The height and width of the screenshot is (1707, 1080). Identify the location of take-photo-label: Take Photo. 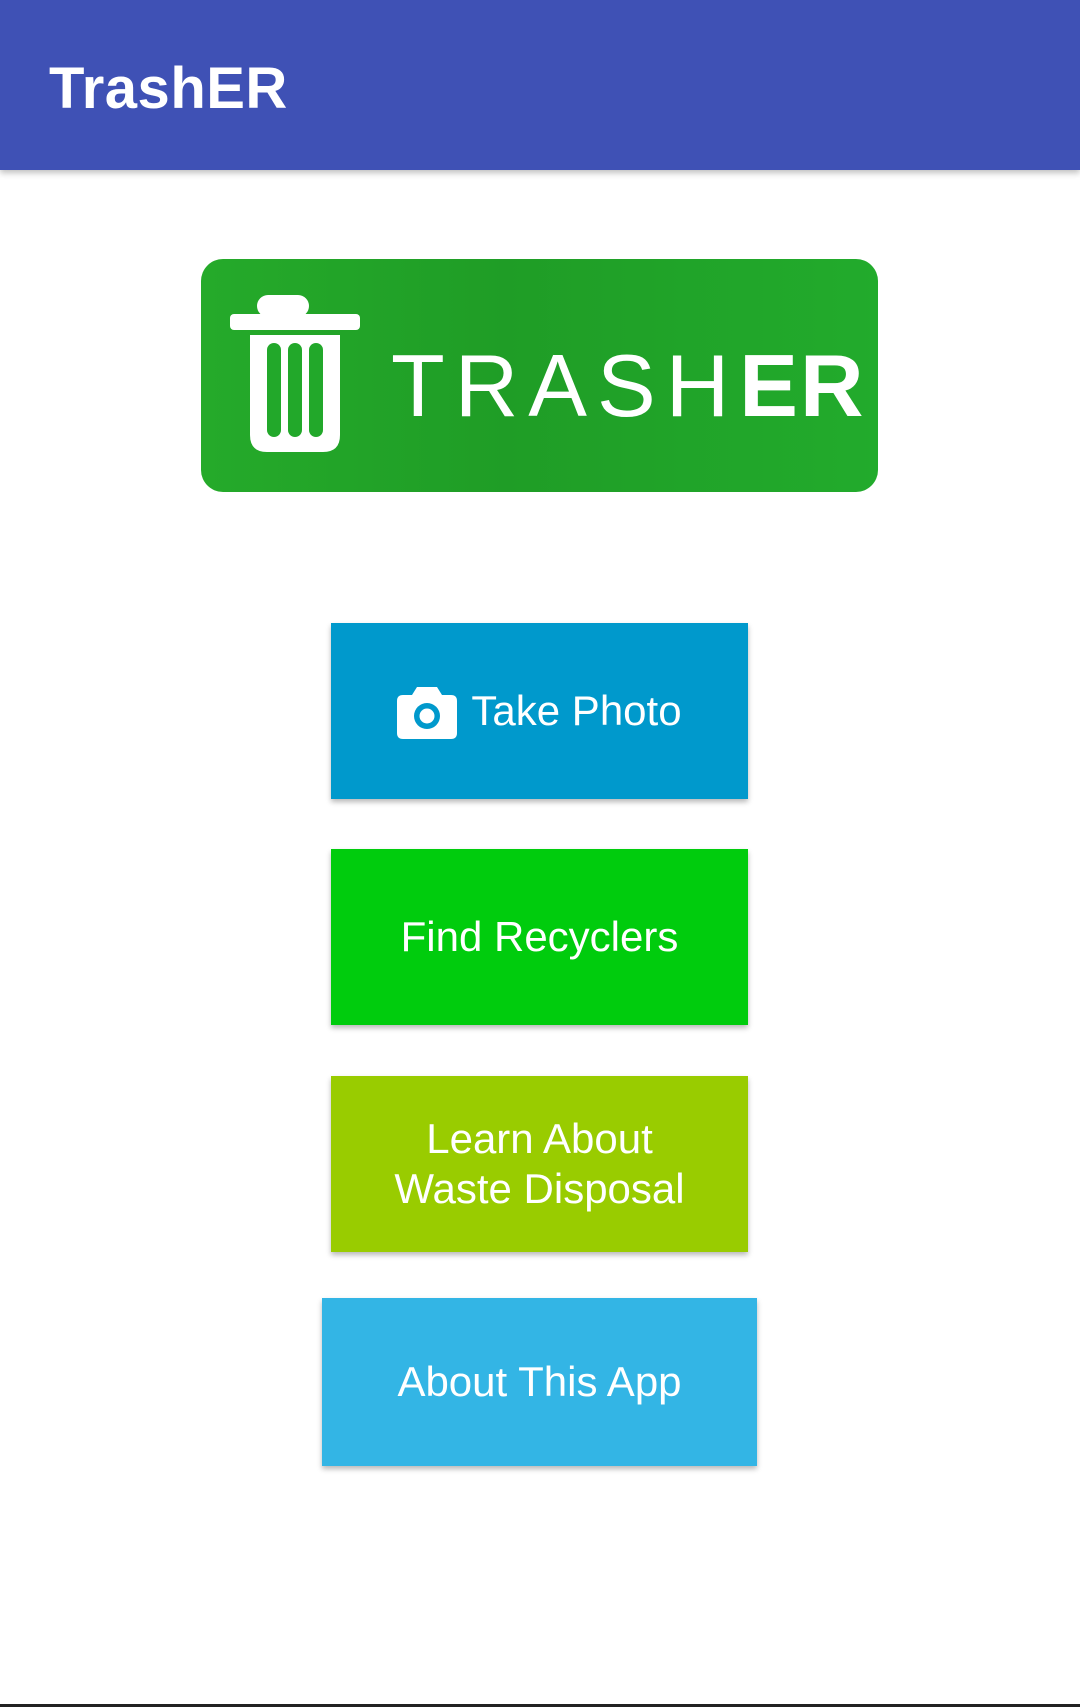
(576, 710).